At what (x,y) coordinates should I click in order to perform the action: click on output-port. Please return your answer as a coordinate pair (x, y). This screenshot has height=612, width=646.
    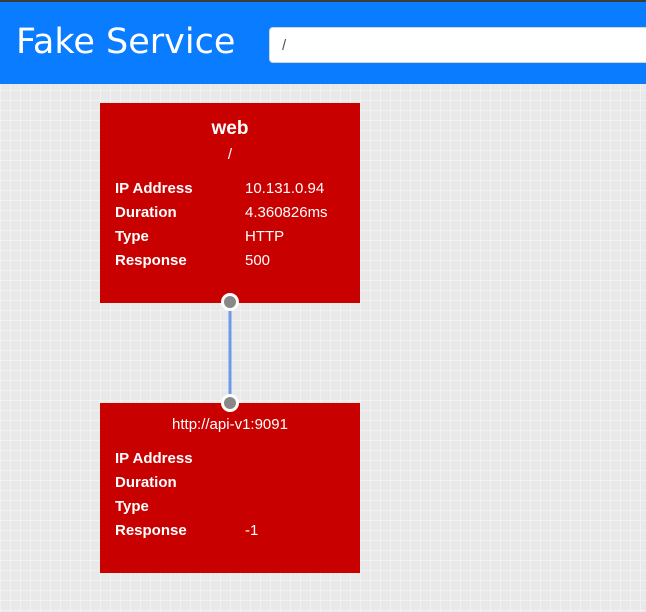
    Looking at the image, I should click on (230, 302).